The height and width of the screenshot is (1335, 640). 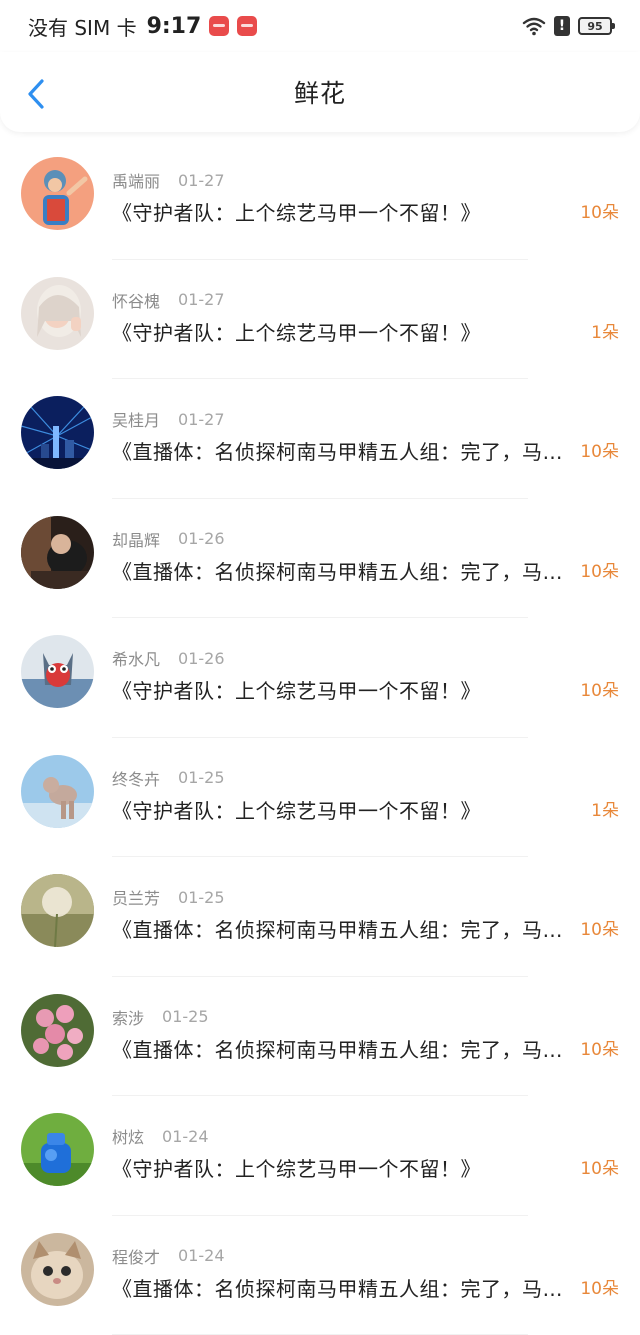 I want to click on wifi-icon, so click(x=534, y=26).